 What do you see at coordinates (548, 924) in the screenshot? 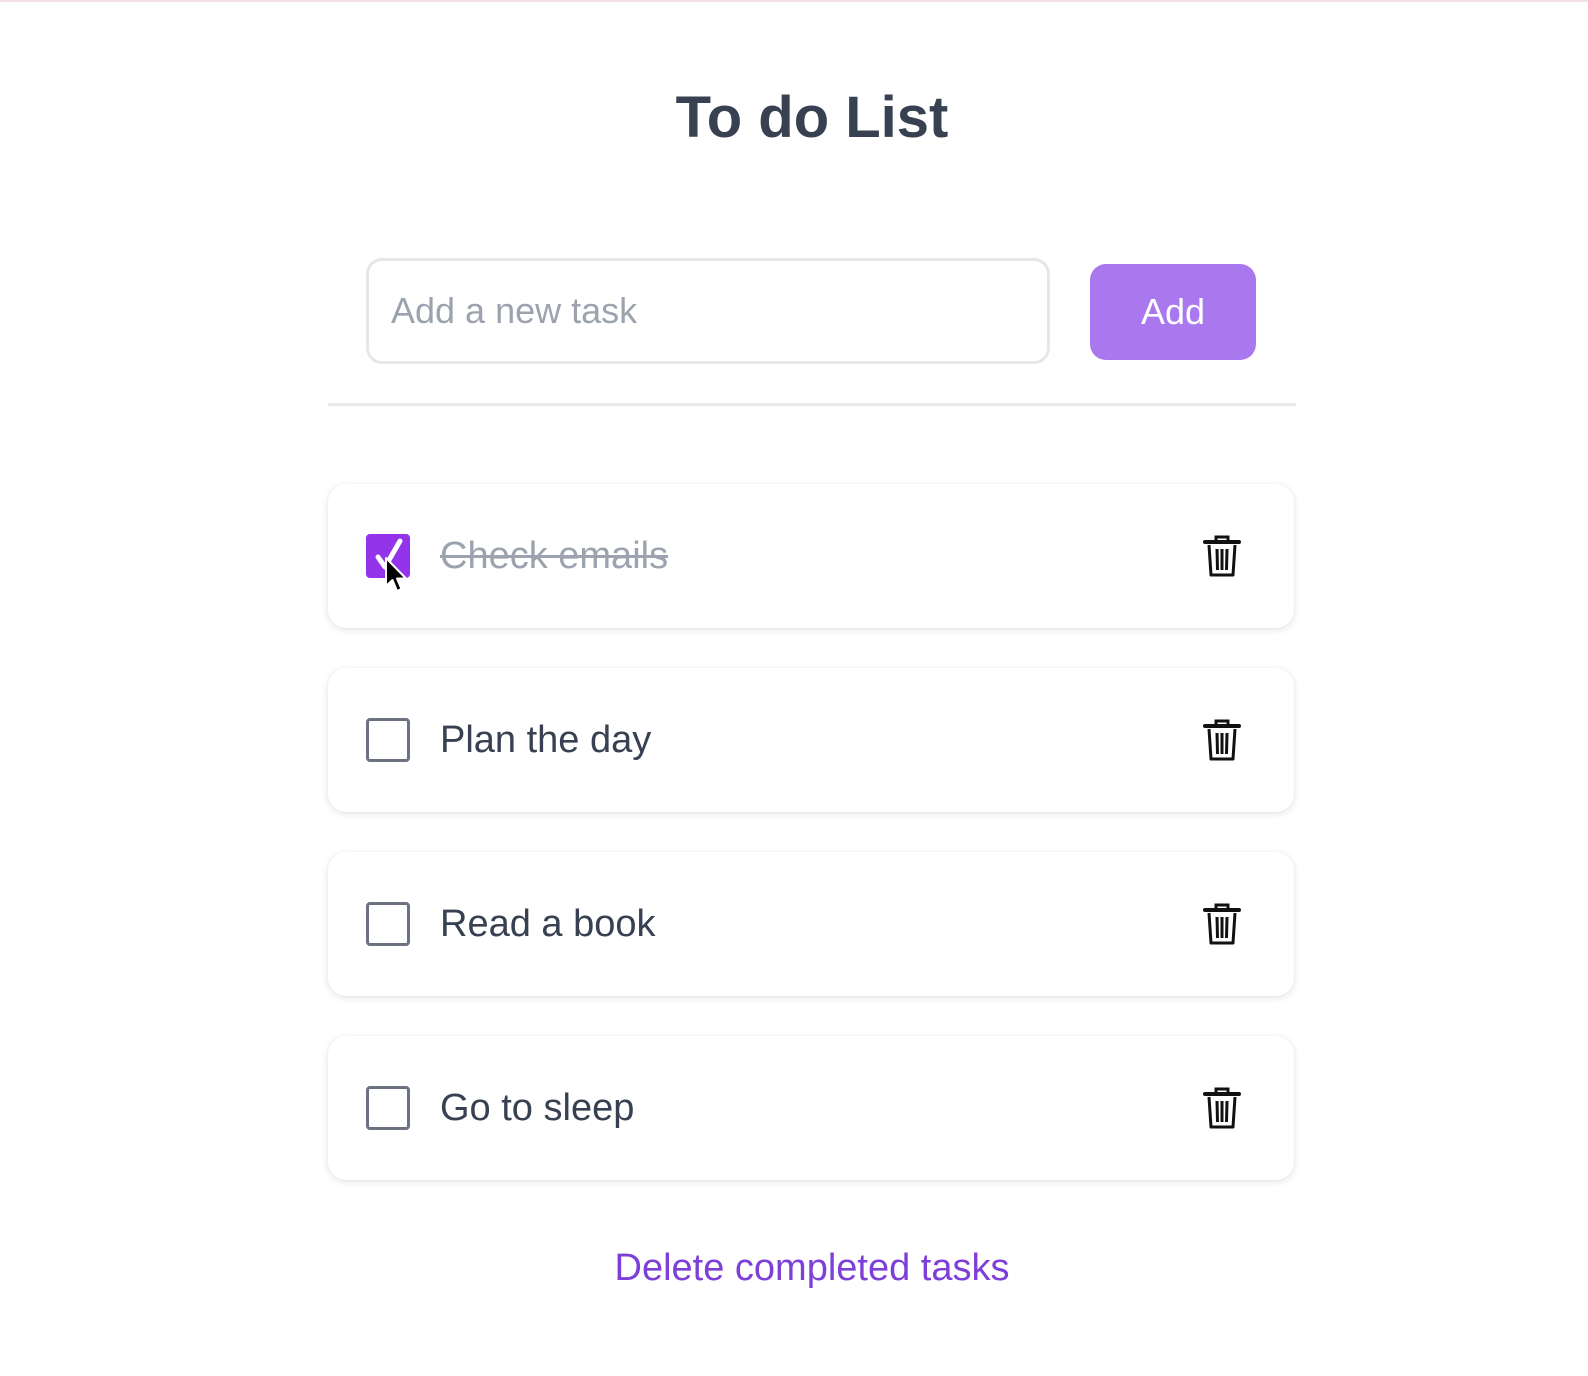
I see `task-label: Read a book` at bounding box center [548, 924].